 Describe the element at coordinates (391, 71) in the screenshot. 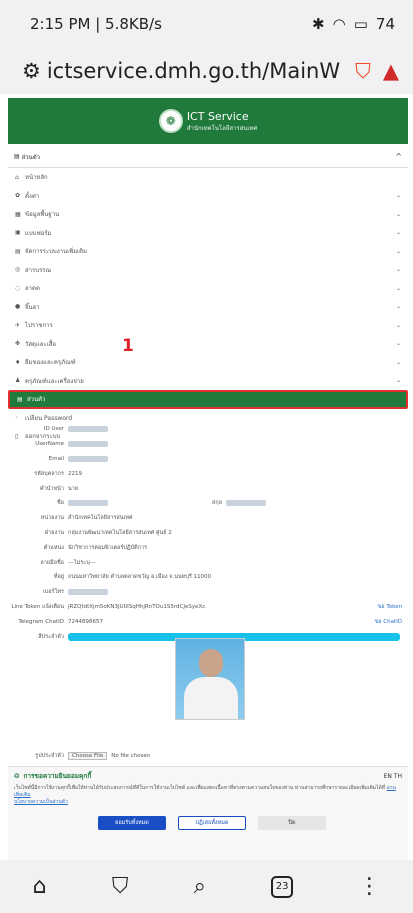

I see `brave-rewards-icon: ▲` at that location.